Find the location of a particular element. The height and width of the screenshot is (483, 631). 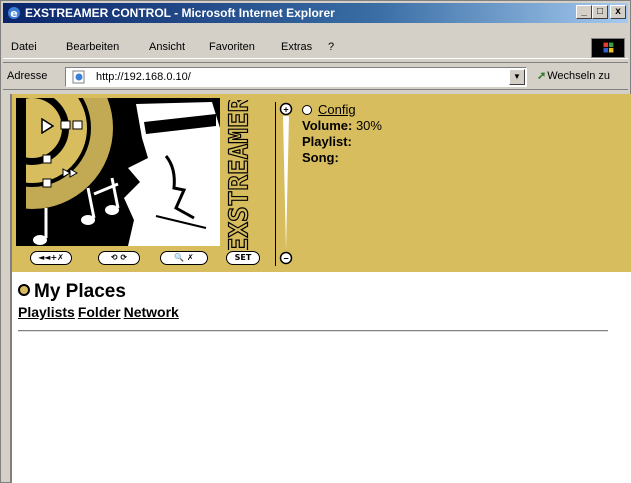

menu-extras: Extras is located at coordinates (296, 47).